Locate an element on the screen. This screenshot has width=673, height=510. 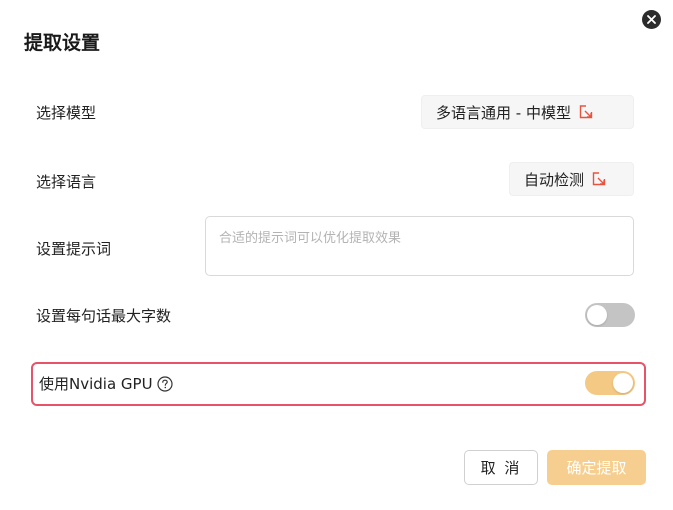
prompt-placeholder: 合适的提示词可以优化提取效果 is located at coordinates (310, 238).